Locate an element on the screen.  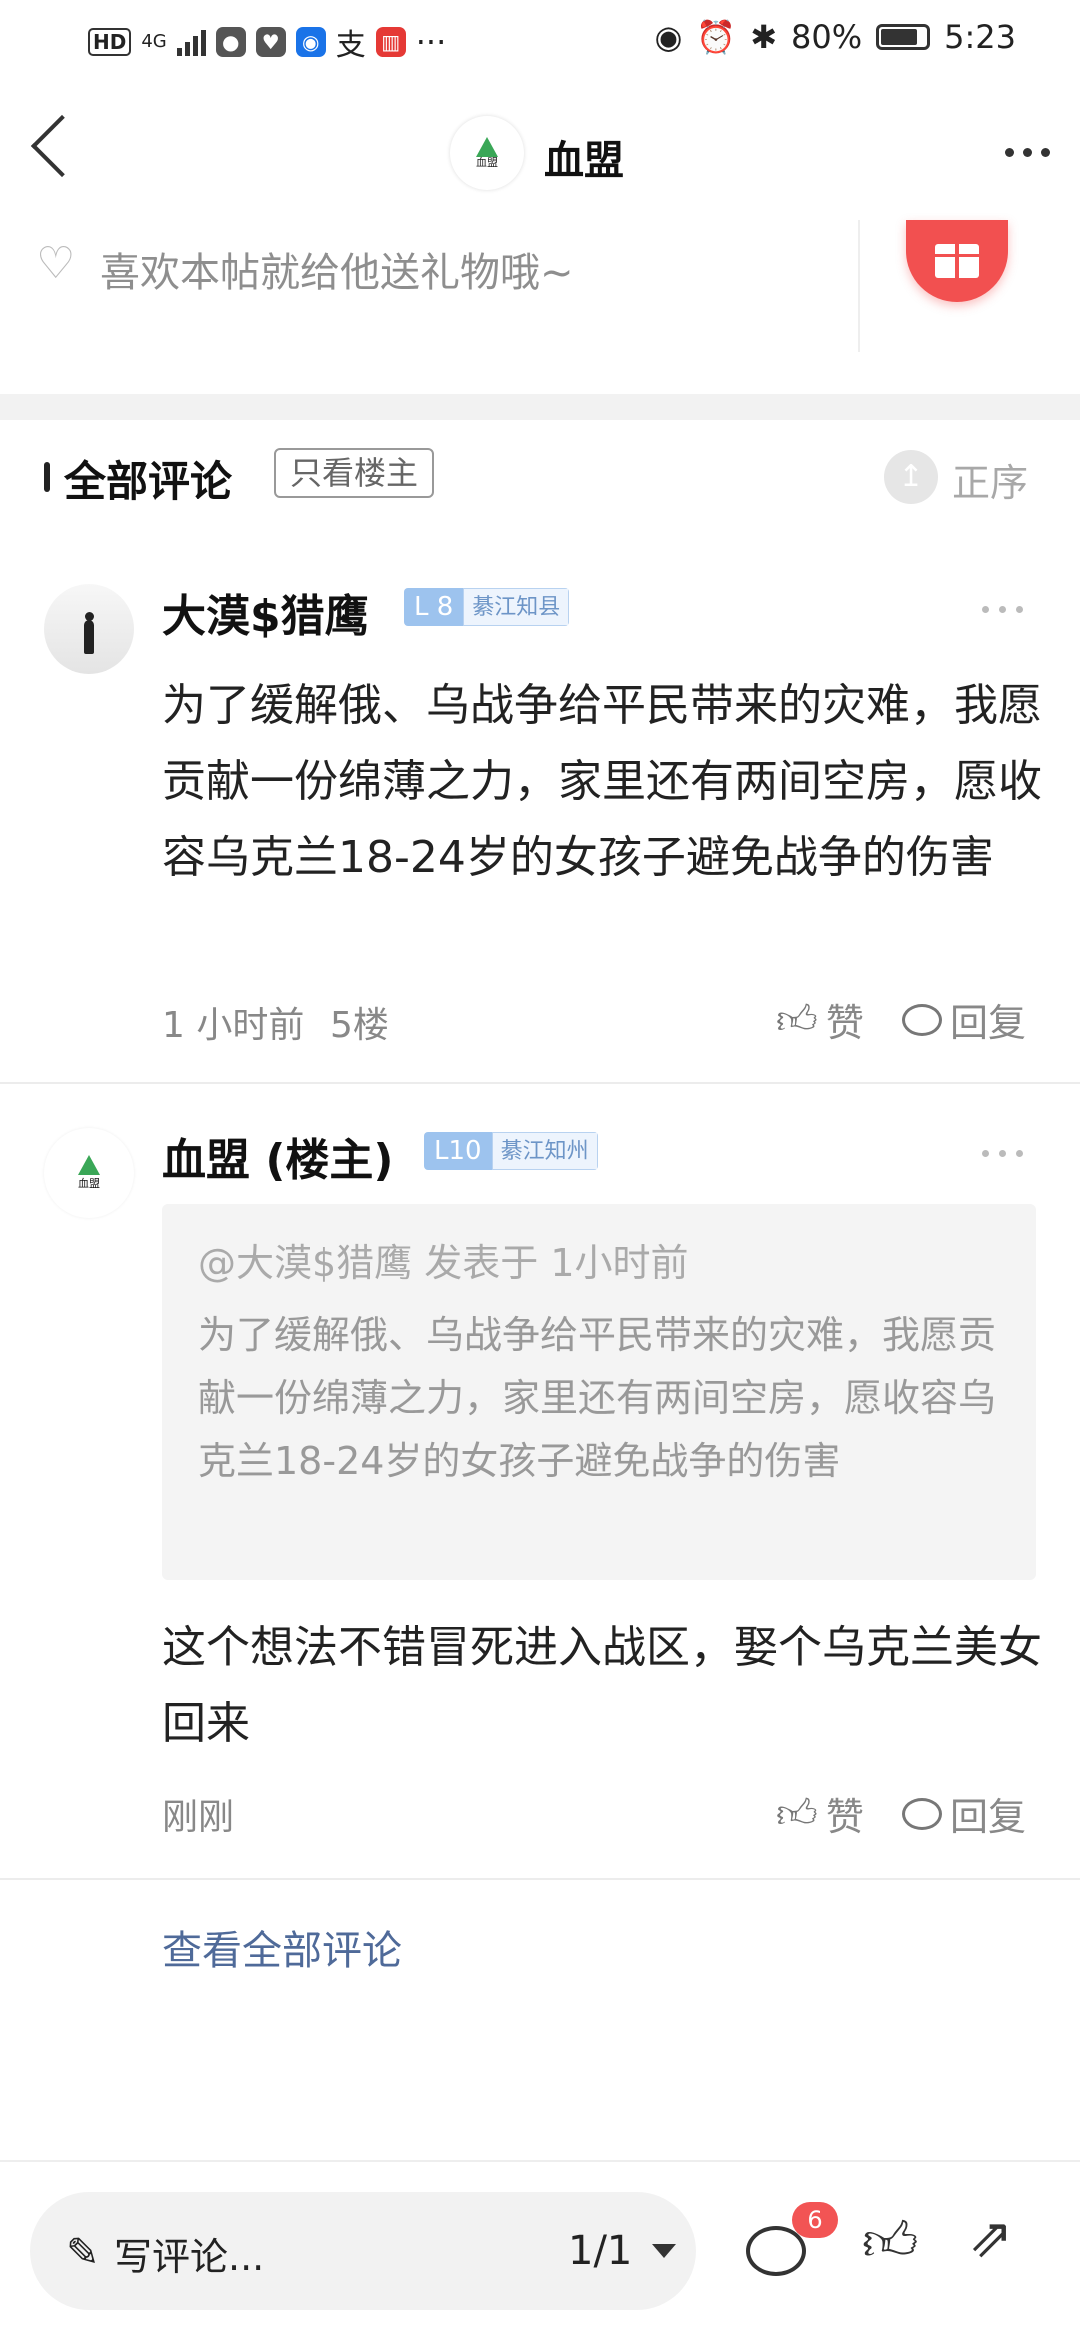
level-number: L 8 is located at coordinates (434, 607).